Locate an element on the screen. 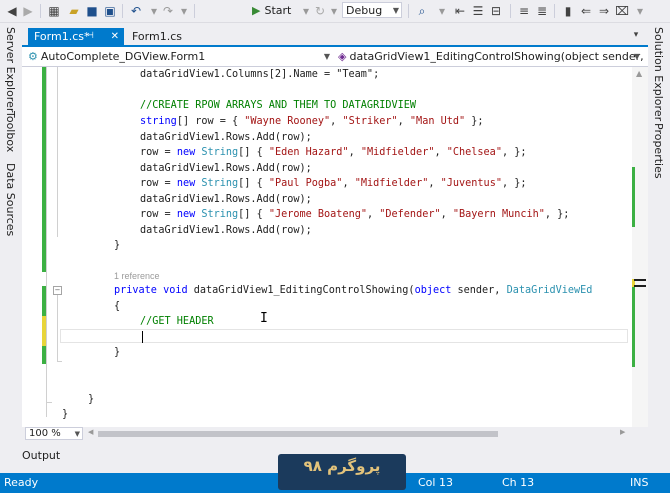 The height and width of the screenshot is (493, 670). code-text: dataGridView1_EditingControlShowing( is located at coordinates (301, 290).